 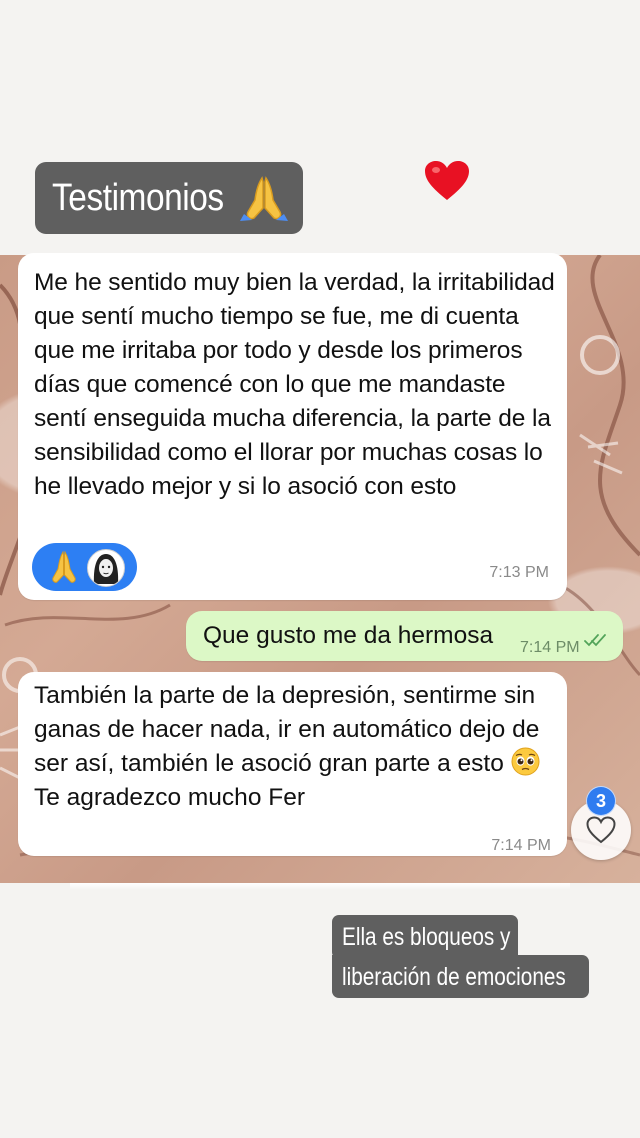 I want to click on caption-sticker: Ella es bloqueos y, so click(x=425, y=937).